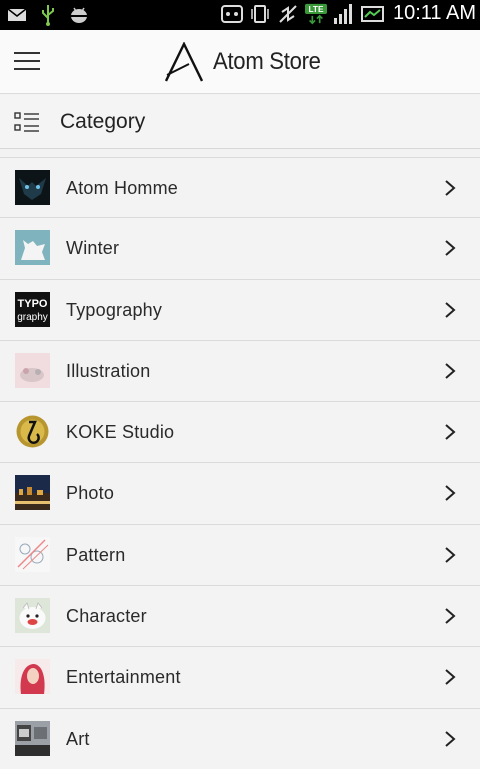 The image size is (480, 769). What do you see at coordinates (120, 432) in the screenshot?
I see `category-label: KOKE Studio` at bounding box center [120, 432].